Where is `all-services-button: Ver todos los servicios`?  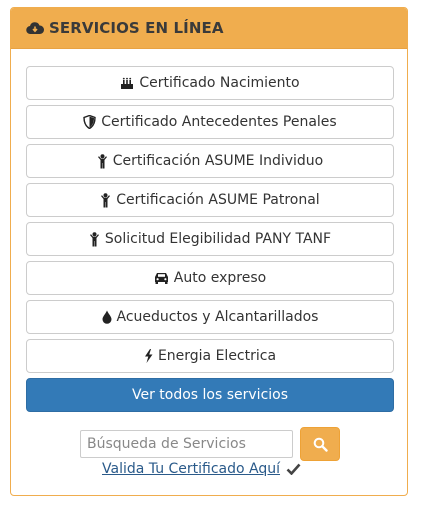
all-services-button: Ver todos los servicios is located at coordinates (210, 395).